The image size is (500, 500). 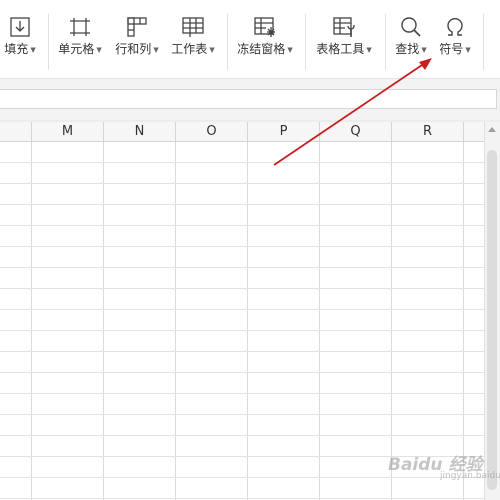 I want to click on cell-button: 单元格 ▼, so click(x=80, y=42).